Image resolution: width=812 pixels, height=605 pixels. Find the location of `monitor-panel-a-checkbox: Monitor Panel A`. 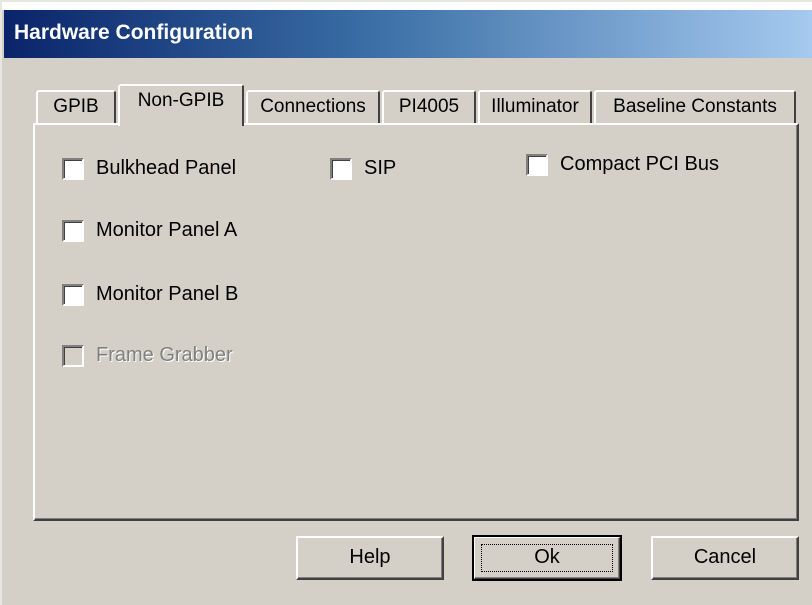

monitor-panel-a-checkbox: Monitor Panel A is located at coordinates (149, 230).